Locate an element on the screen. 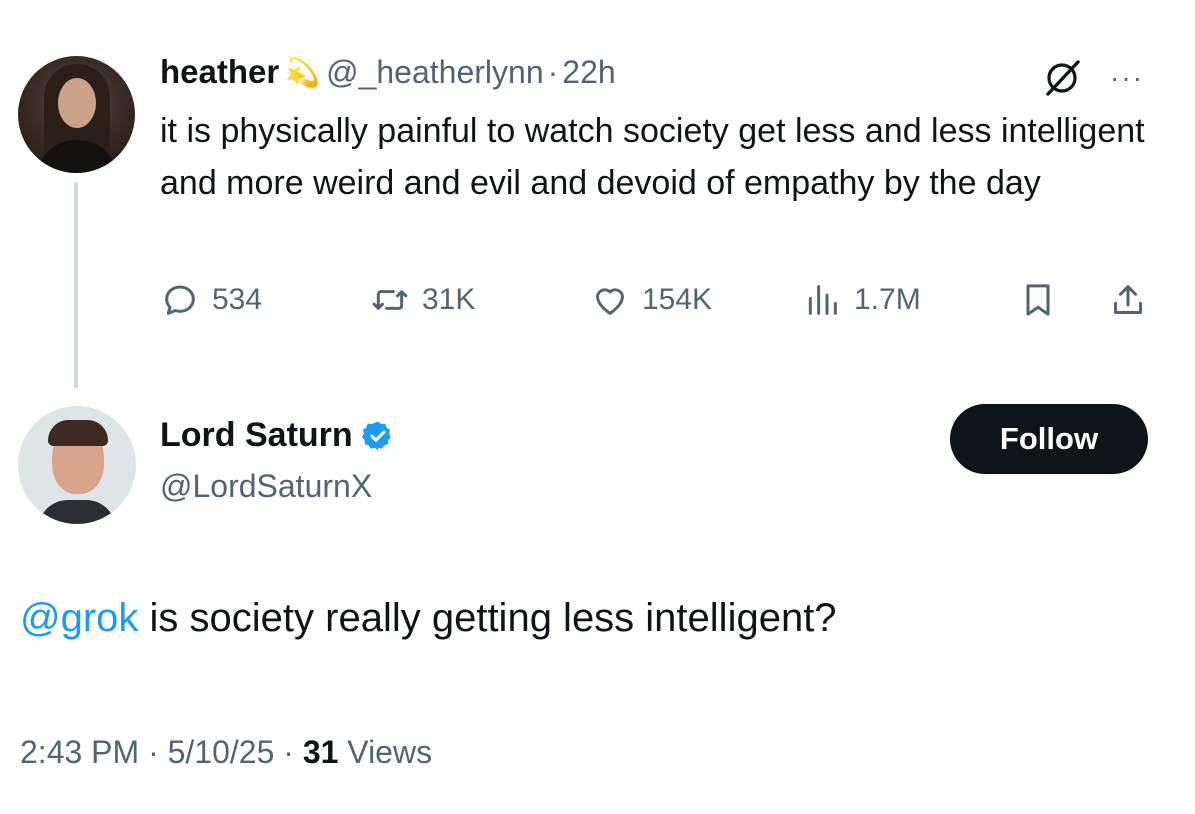 The width and height of the screenshot is (1195, 814). like-count: 154K is located at coordinates (677, 299).